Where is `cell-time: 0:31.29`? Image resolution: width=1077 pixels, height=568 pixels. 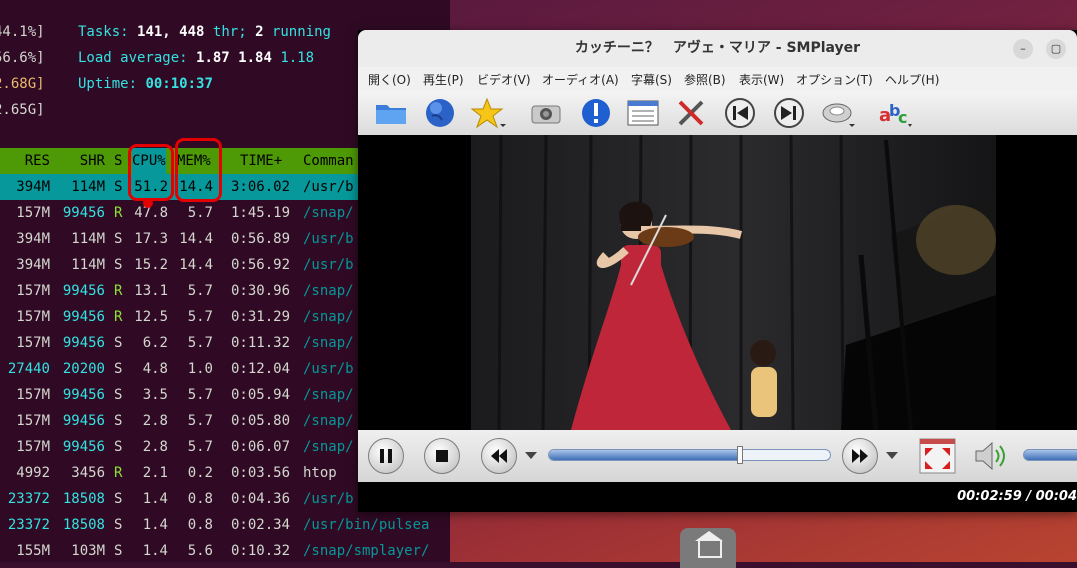 cell-time: 0:31.29 is located at coordinates (261, 317).